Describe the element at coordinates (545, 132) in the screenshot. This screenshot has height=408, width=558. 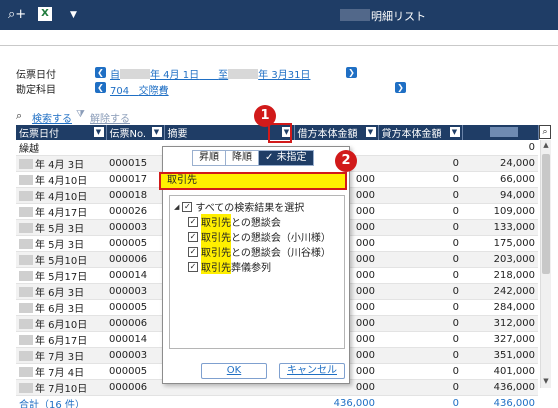
I see `table-search-icon: ⌕` at that location.